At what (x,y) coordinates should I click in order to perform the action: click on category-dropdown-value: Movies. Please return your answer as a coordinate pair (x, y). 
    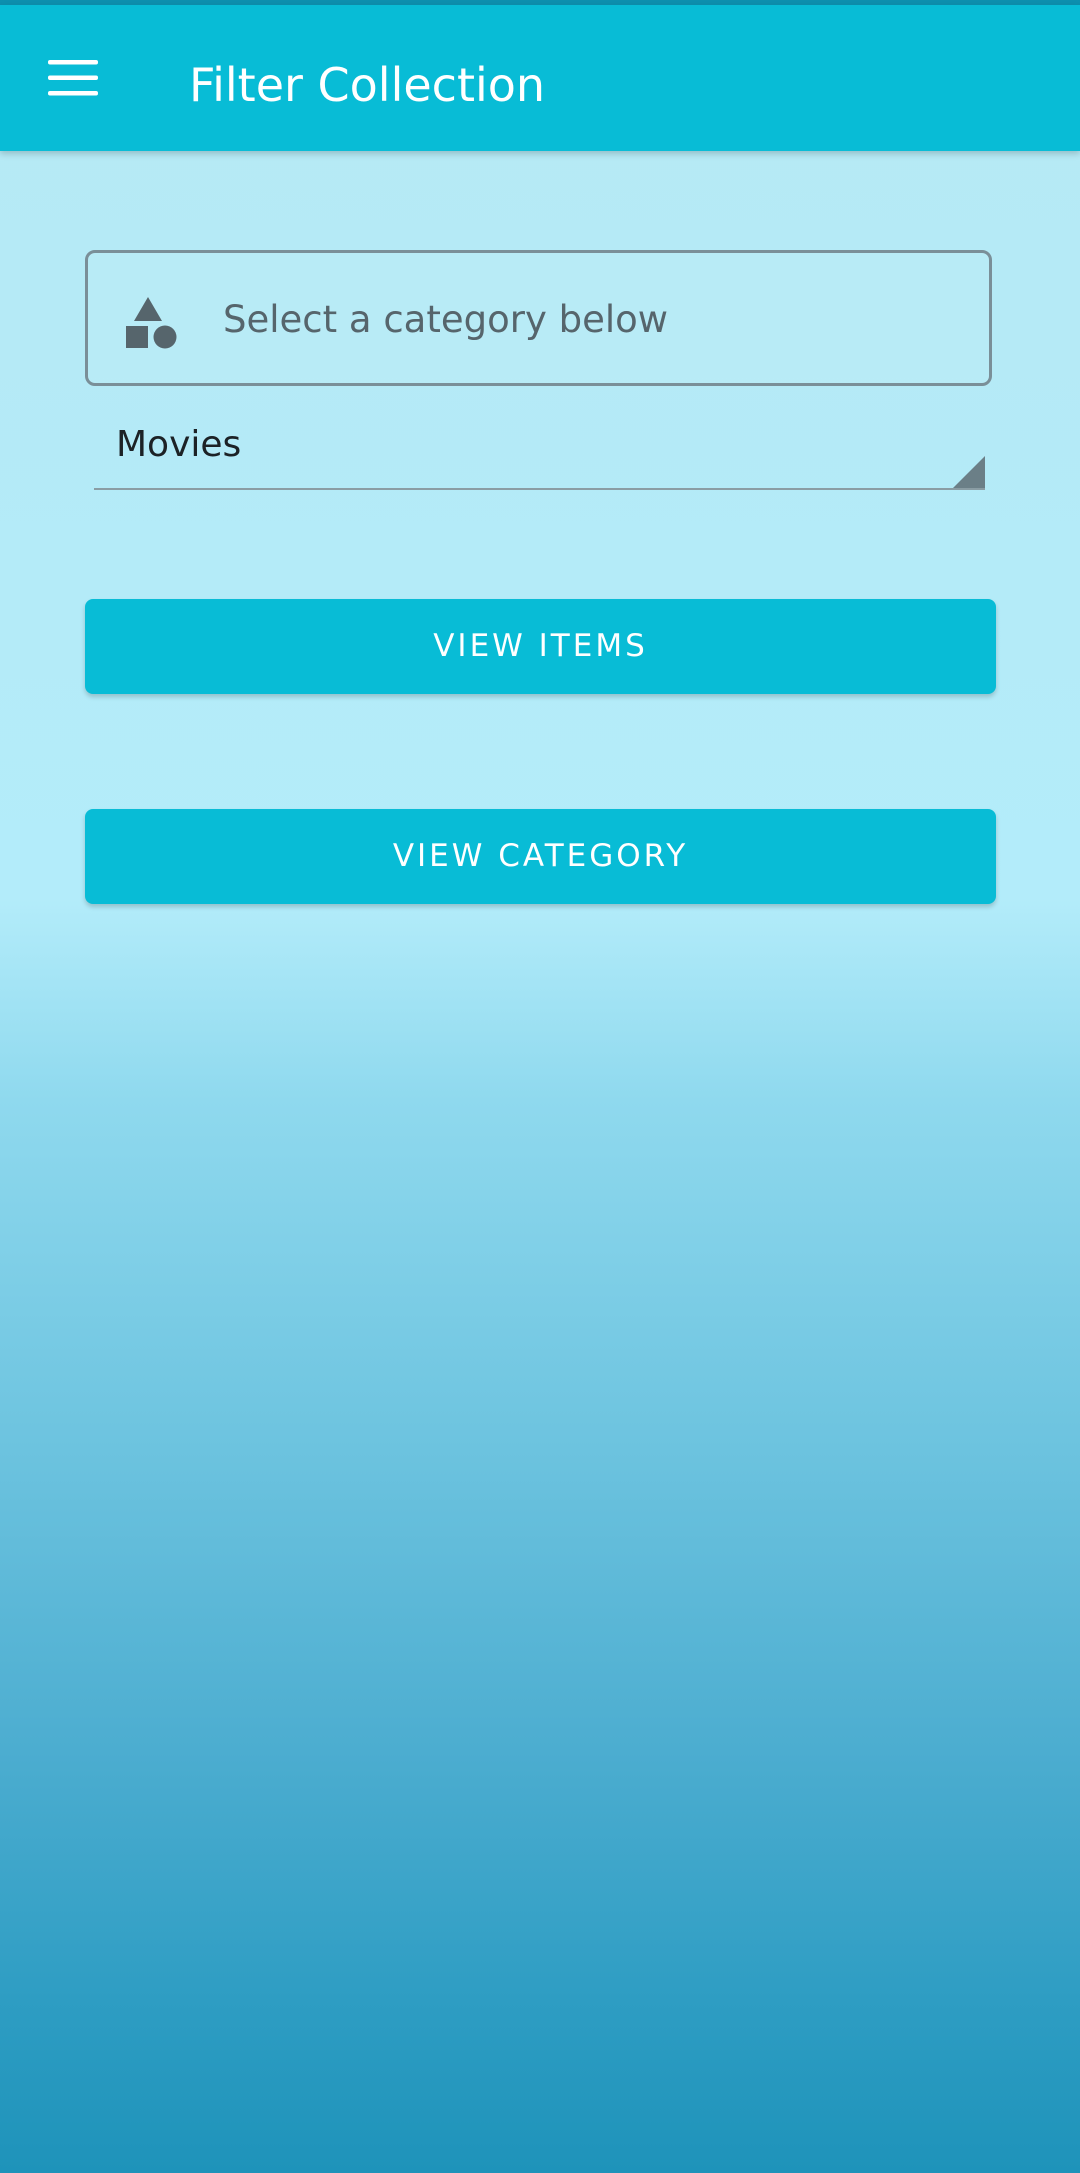
    Looking at the image, I should click on (179, 444).